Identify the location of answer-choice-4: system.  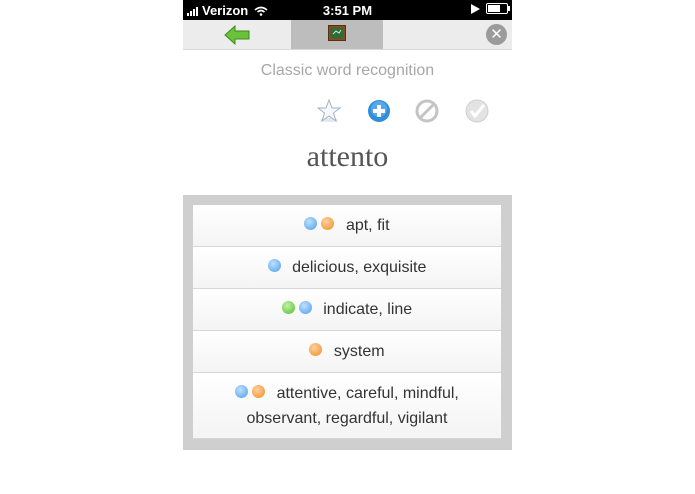
(347, 352).